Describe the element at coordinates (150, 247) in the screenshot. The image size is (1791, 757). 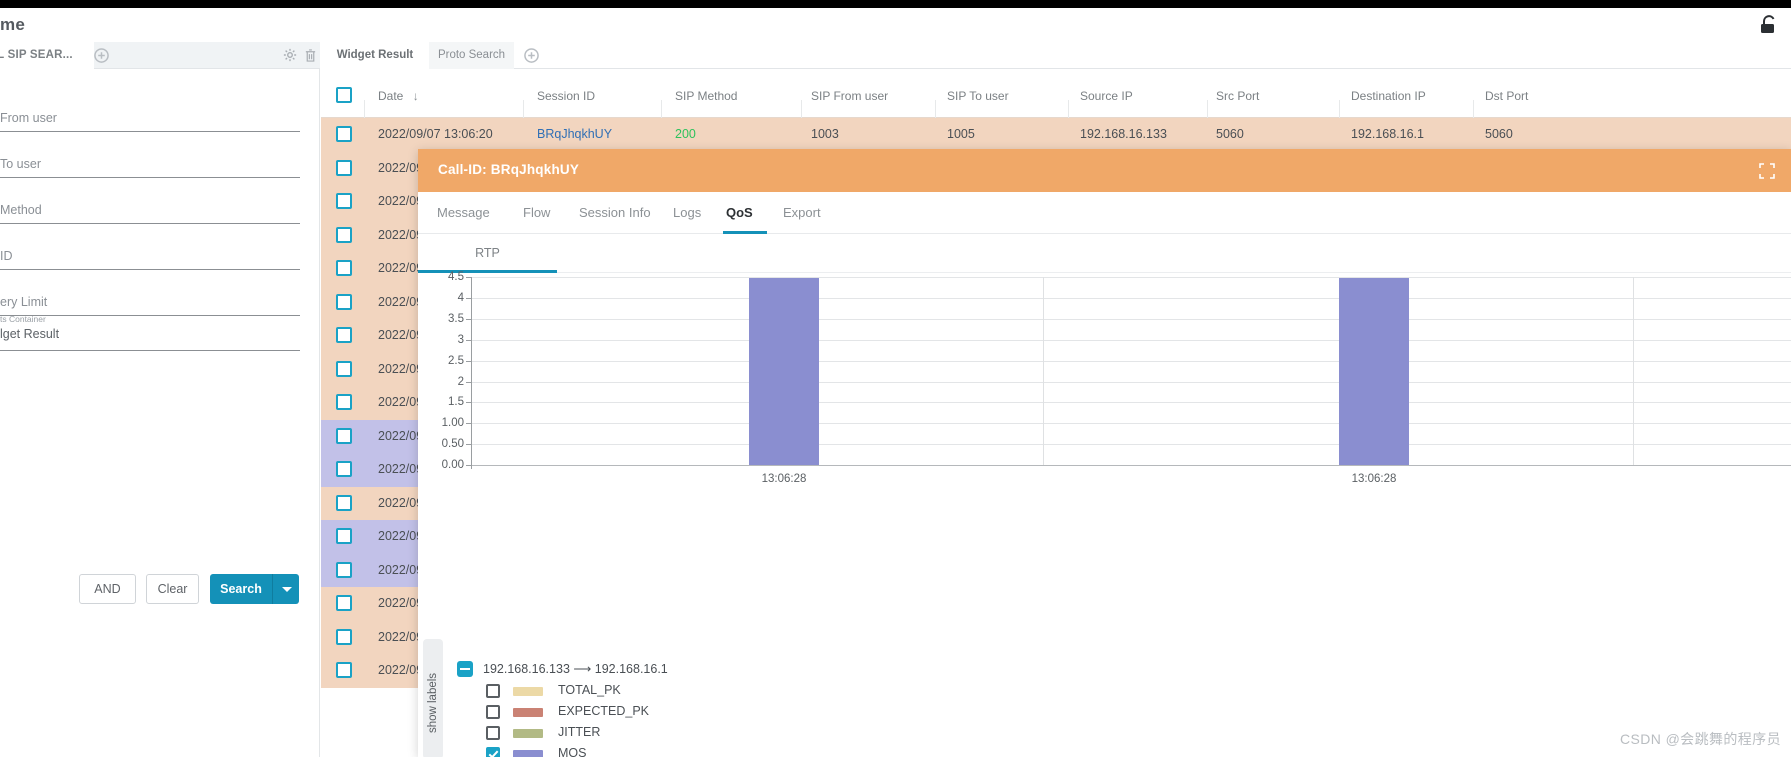
I see `field-id: ID` at that location.